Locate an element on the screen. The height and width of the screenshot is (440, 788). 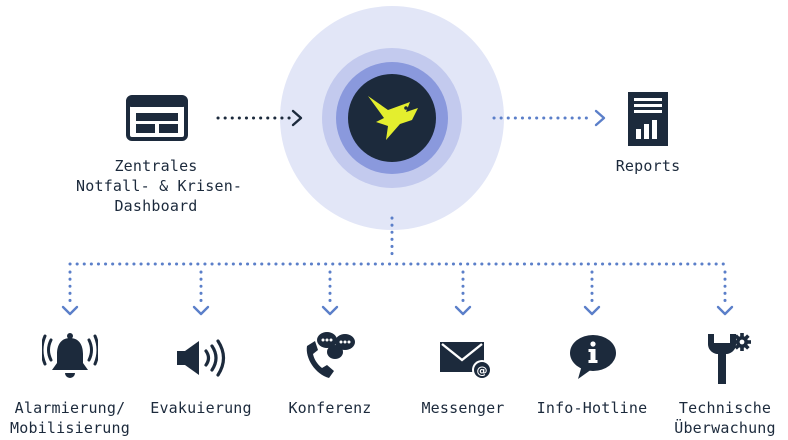
label-technische-line1: Technische is located at coordinates (725, 408).